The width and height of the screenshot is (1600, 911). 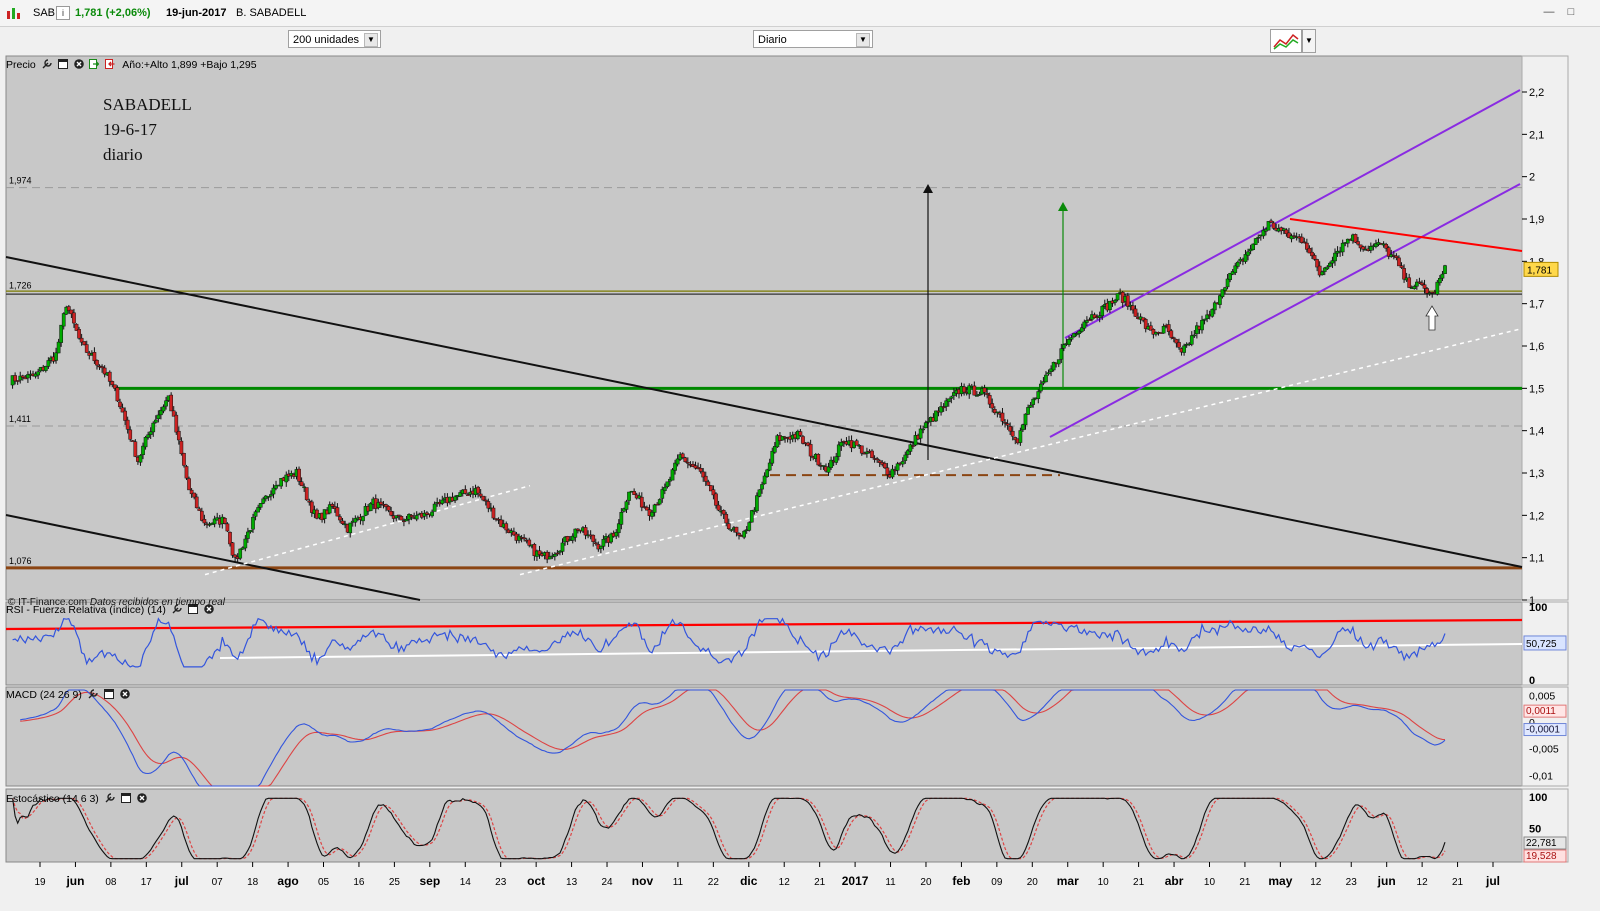 What do you see at coordinates (48, 602) in the screenshot?
I see `credit-source: © IT-Finance.com` at bounding box center [48, 602].